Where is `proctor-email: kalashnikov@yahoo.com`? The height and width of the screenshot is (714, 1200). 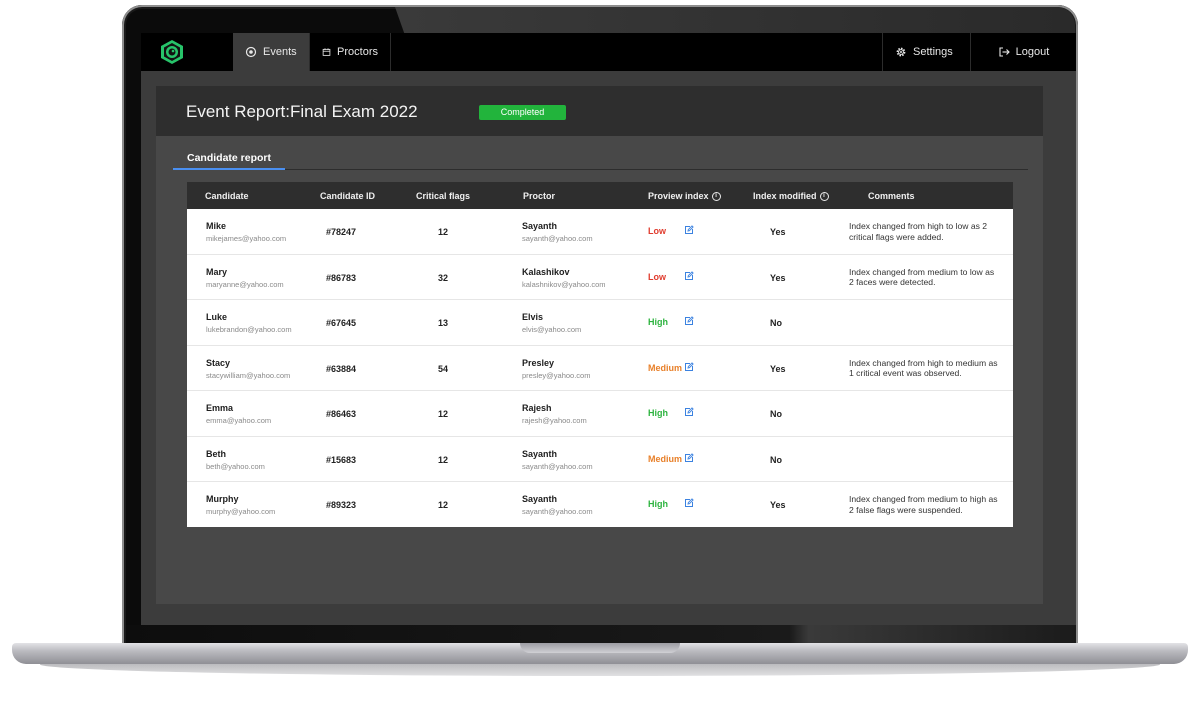
proctor-email: kalashnikov@yahoo.com is located at coordinates (564, 284).